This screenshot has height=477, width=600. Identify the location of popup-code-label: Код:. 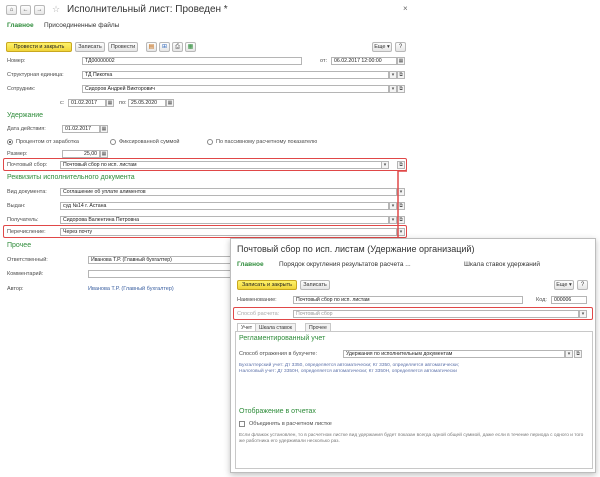
(541, 300).